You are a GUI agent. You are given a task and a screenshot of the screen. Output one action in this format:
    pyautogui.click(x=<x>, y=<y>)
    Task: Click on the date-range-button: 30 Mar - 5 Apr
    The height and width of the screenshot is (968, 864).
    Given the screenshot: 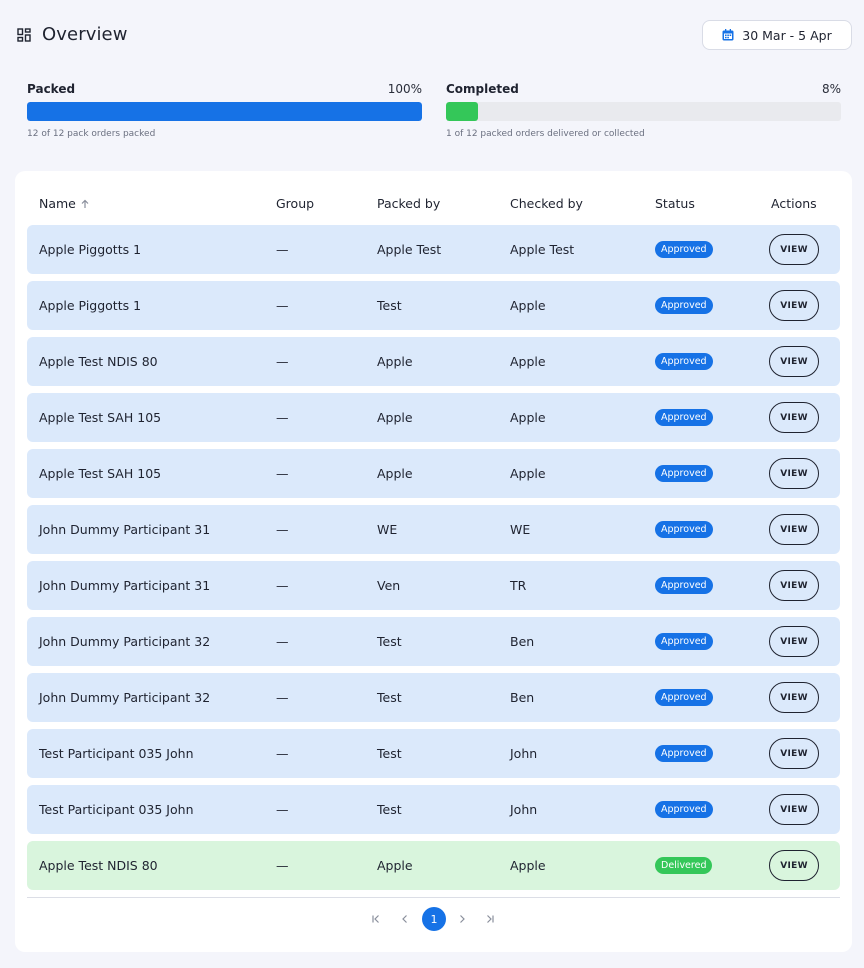 What is the action you would take?
    pyautogui.click(x=777, y=35)
    